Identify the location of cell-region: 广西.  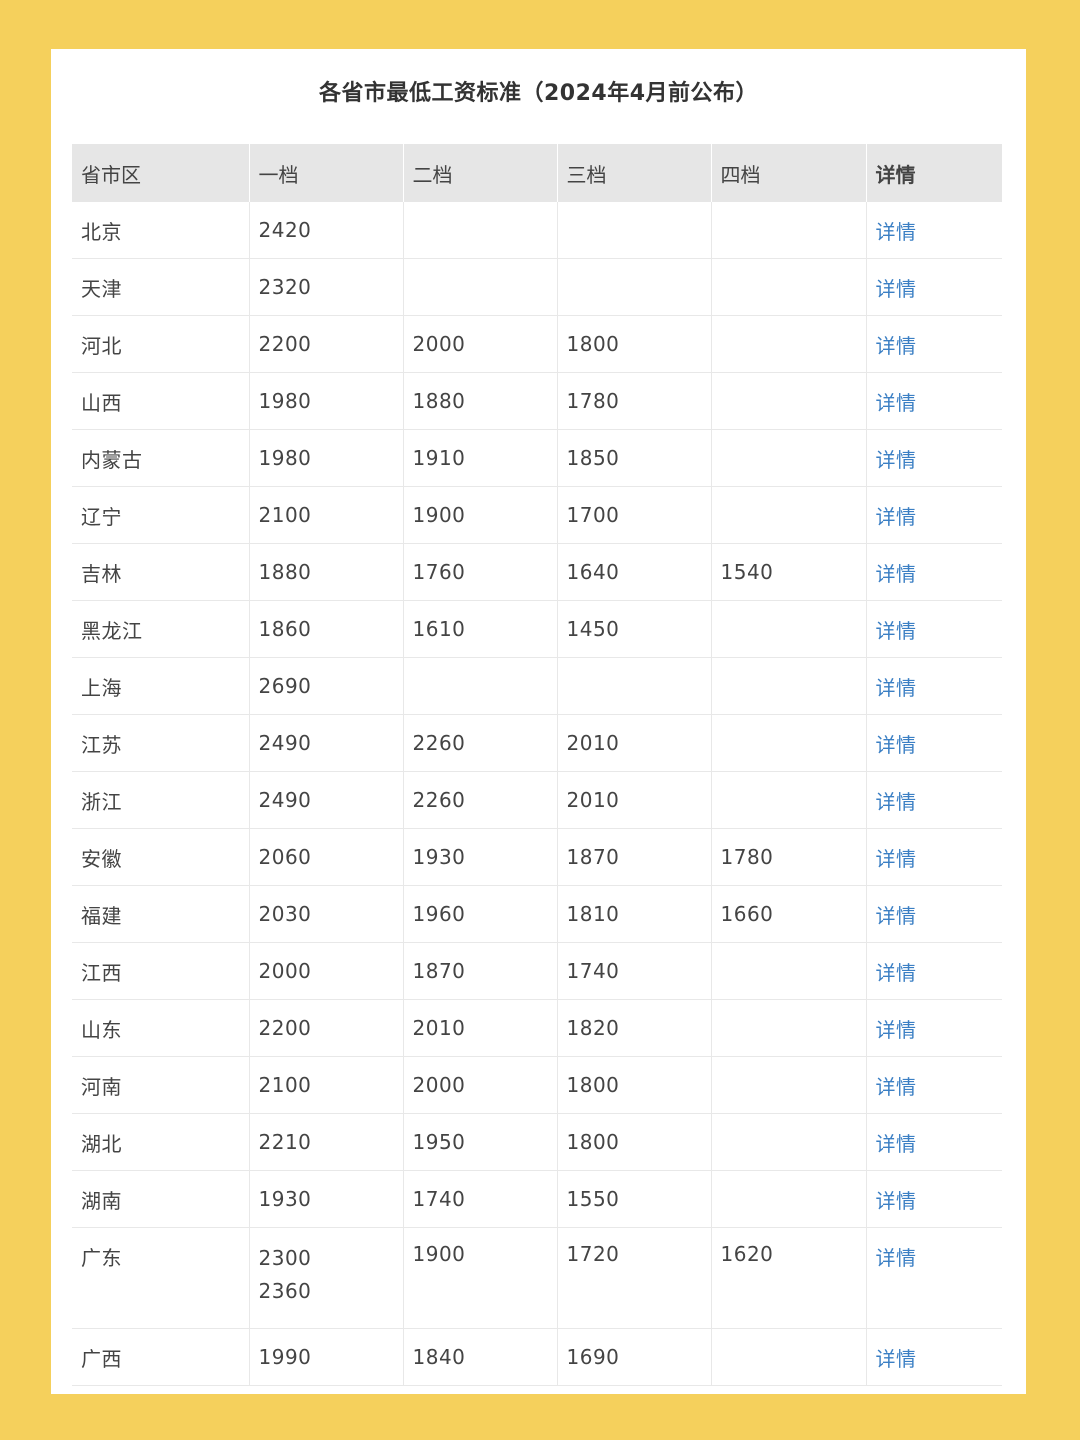
(161, 1357).